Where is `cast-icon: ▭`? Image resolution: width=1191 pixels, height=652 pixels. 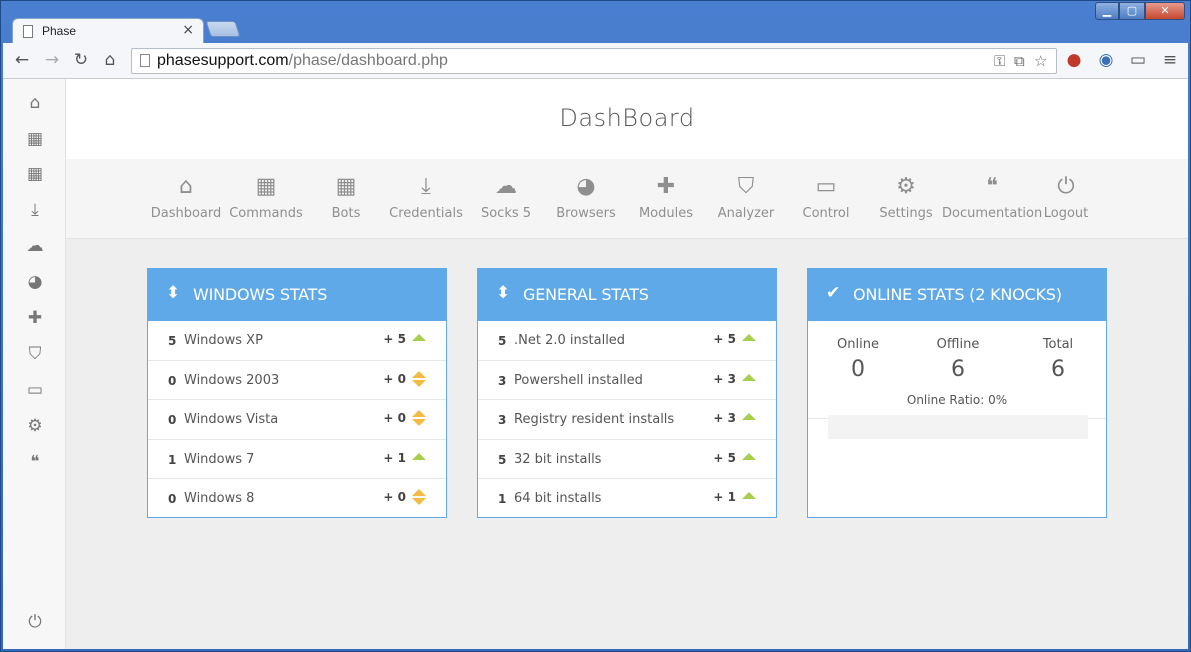
cast-icon: ▭ is located at coordinates (1138, 60).